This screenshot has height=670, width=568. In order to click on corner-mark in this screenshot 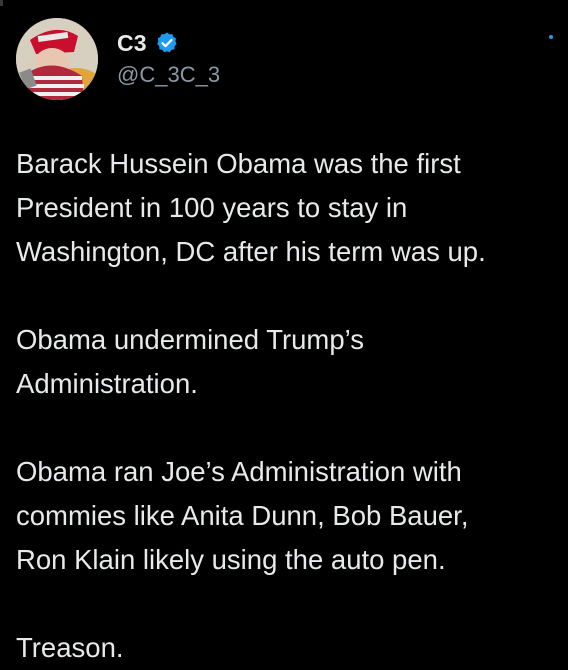, I will do `click(1, 3)`.